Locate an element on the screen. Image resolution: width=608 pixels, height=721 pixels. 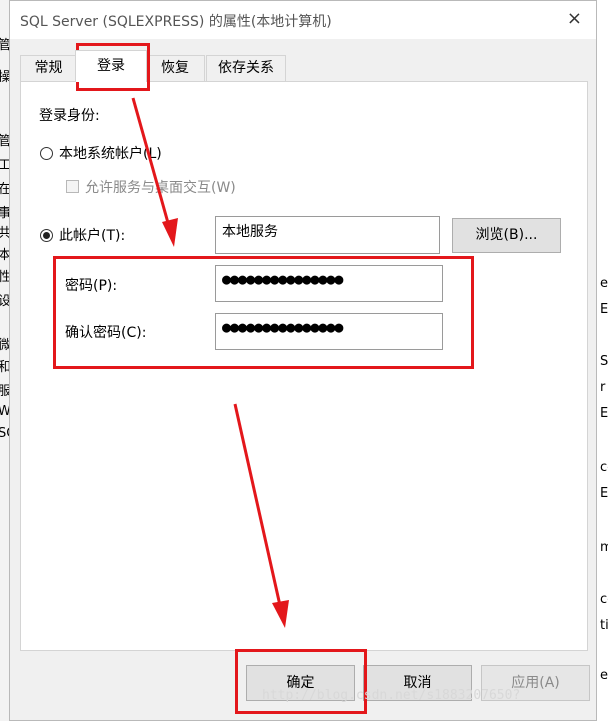
local-system-label: 本地系统帐户(L) is located at coordinates (110, 153).